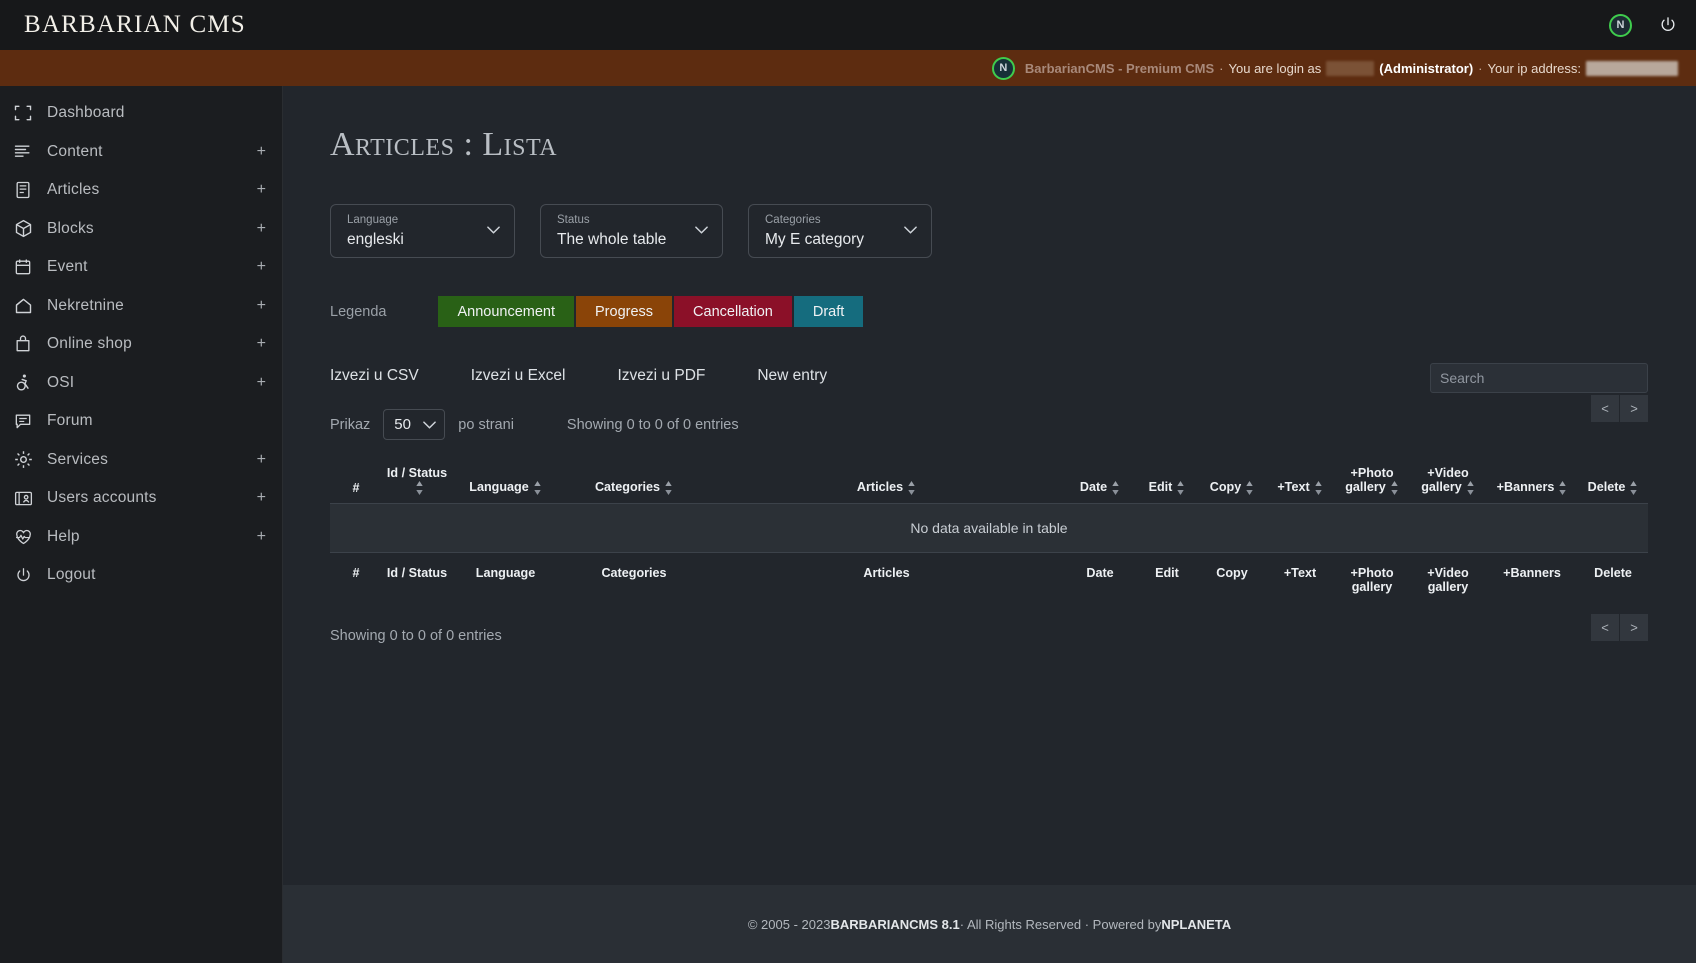  I want to click on page-size-select: 50, so click(414, 424).